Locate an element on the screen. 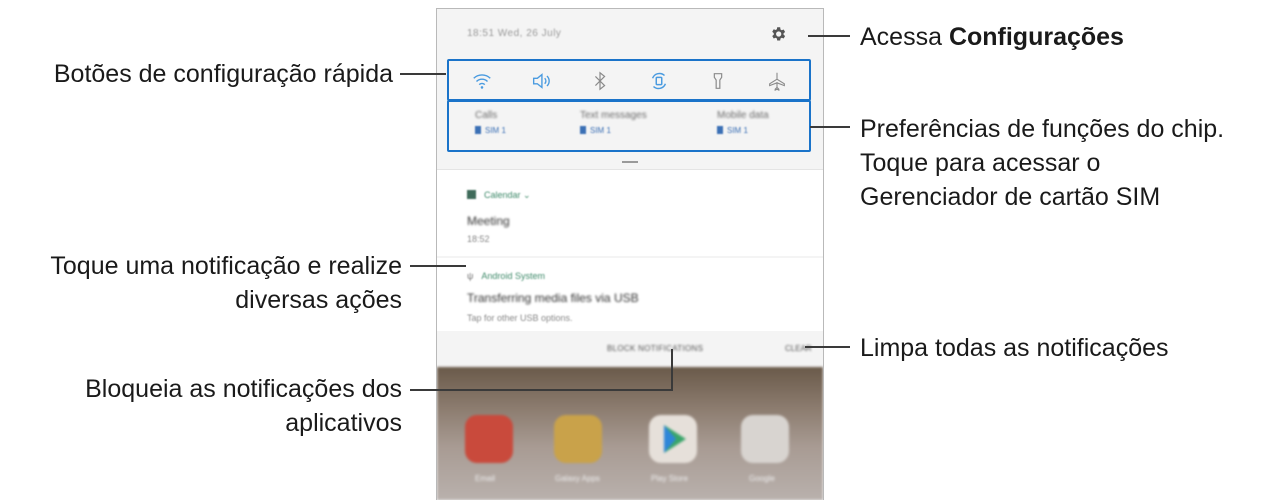  callout-notification-line1: Toque uma notificação e realize is located at coordinates (226, 266).